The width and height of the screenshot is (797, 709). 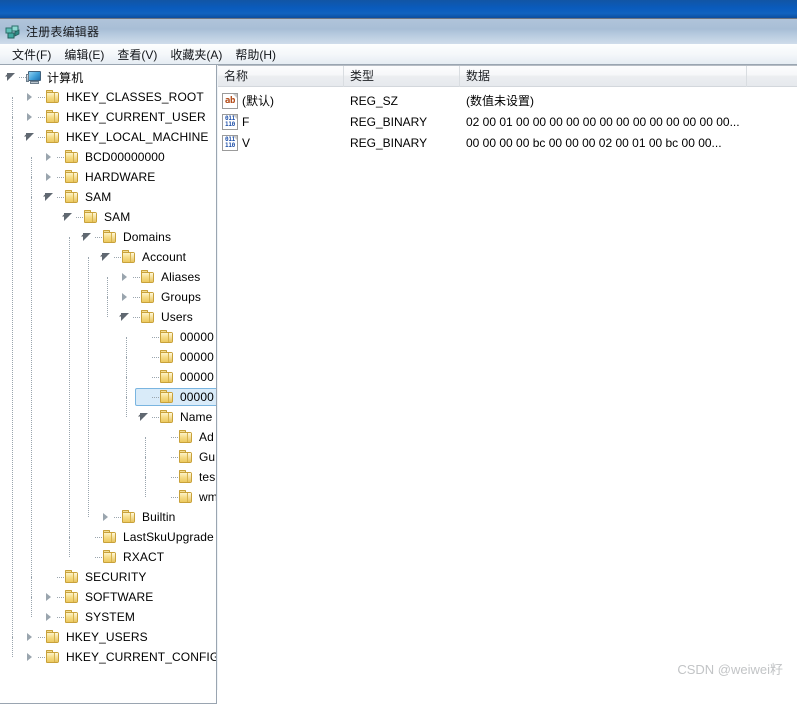 What do you see at coordinates (603, 76) in the screenshot?
I see `column-header-data: 数据` at bounding box center [603, 76].